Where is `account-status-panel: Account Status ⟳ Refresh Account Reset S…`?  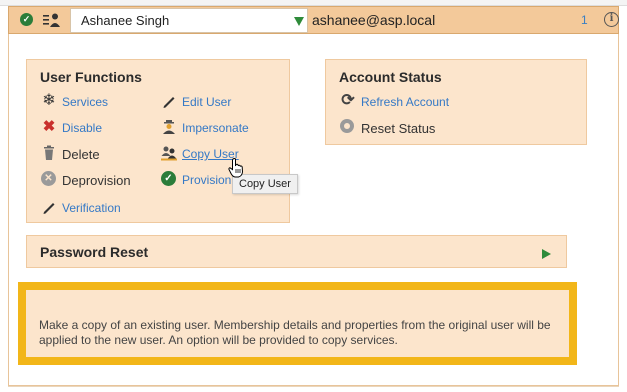
account-status-panel: Account Status ⟳ Refresh Account Reset S… is located at coordinates (456, 102).